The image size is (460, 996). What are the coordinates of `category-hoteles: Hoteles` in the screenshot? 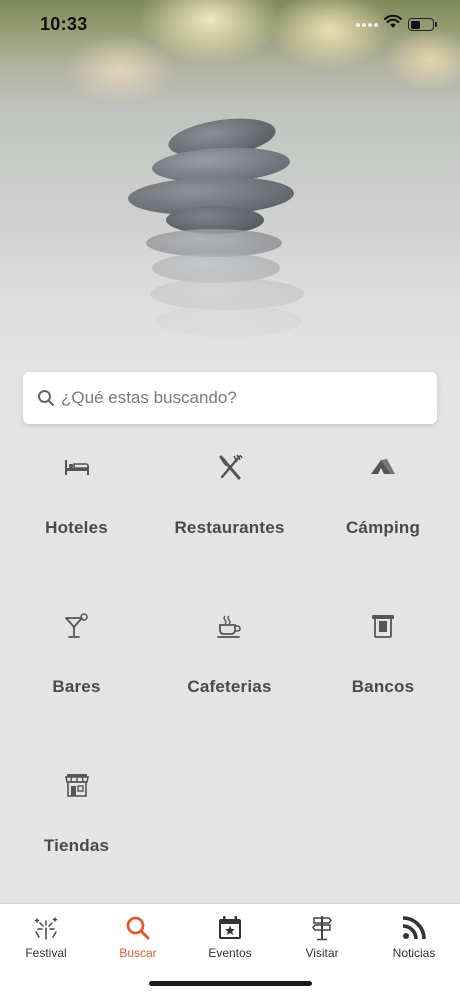 It's located at (76, 519).